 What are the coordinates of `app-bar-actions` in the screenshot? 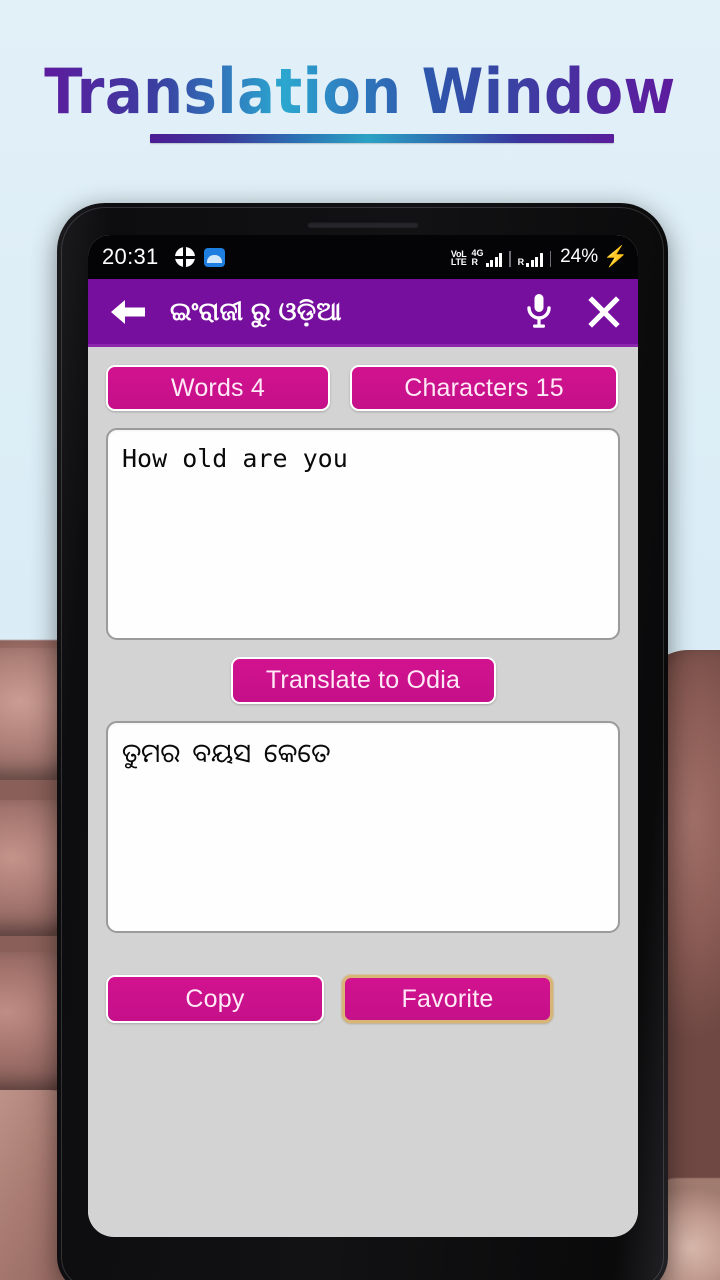 It's located at (573, 312).